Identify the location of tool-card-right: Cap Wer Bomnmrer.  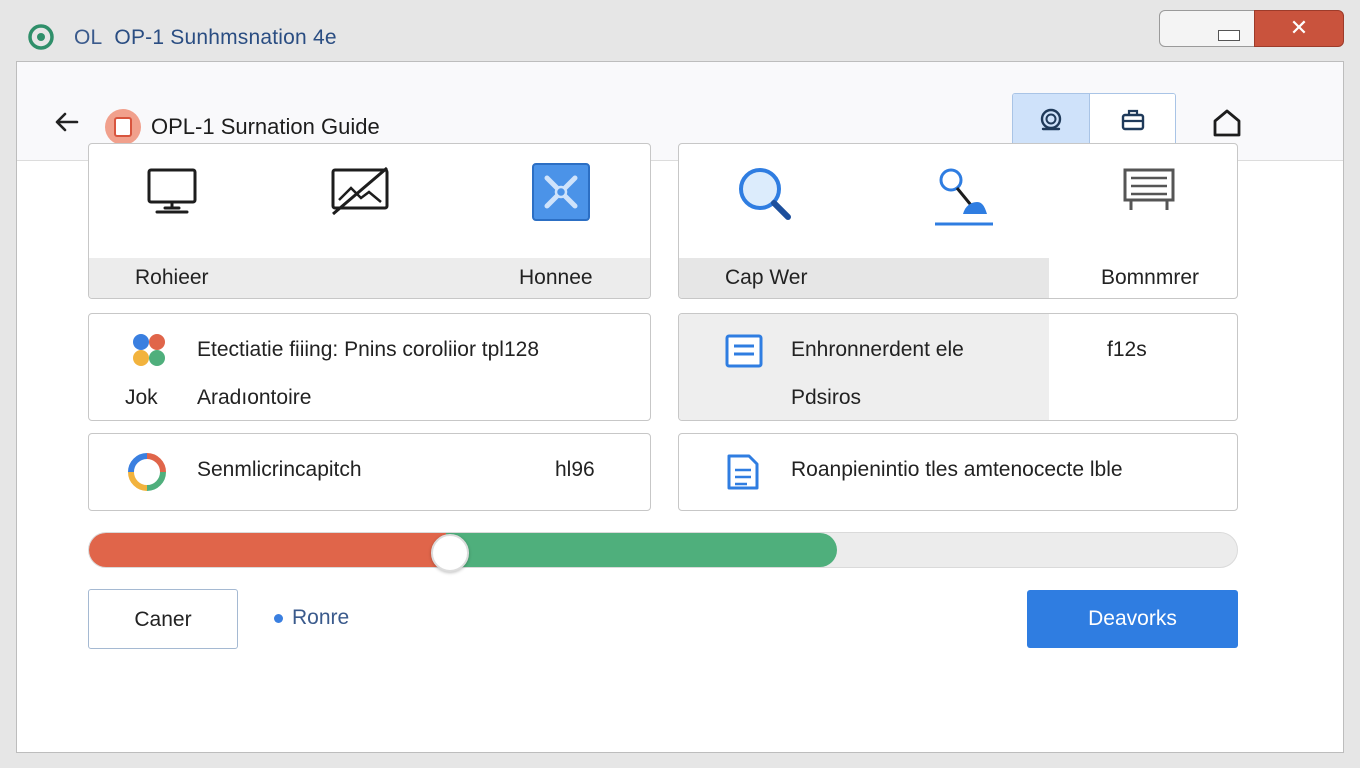
(958, 221).